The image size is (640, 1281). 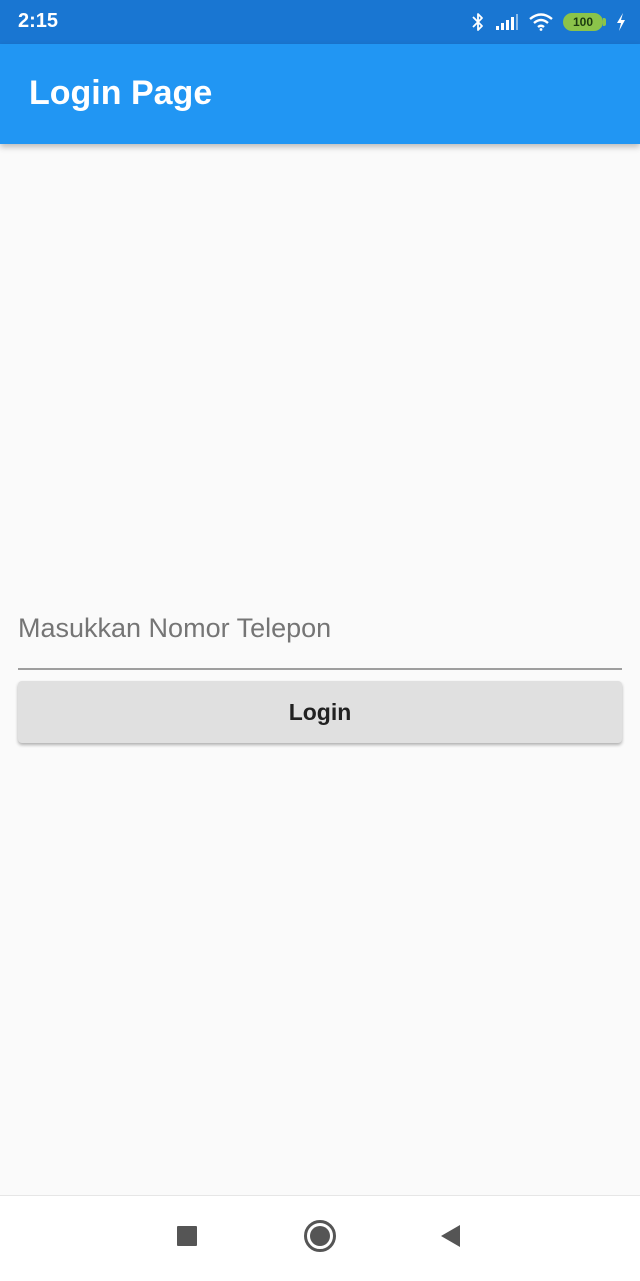 I want to click on recents-button, so click(x=187, y=1238).